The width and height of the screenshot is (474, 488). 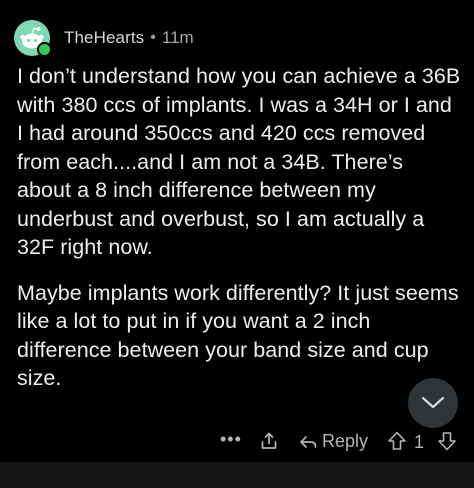 I want to click on reply-label: Reply, so click(x=345, y=441).